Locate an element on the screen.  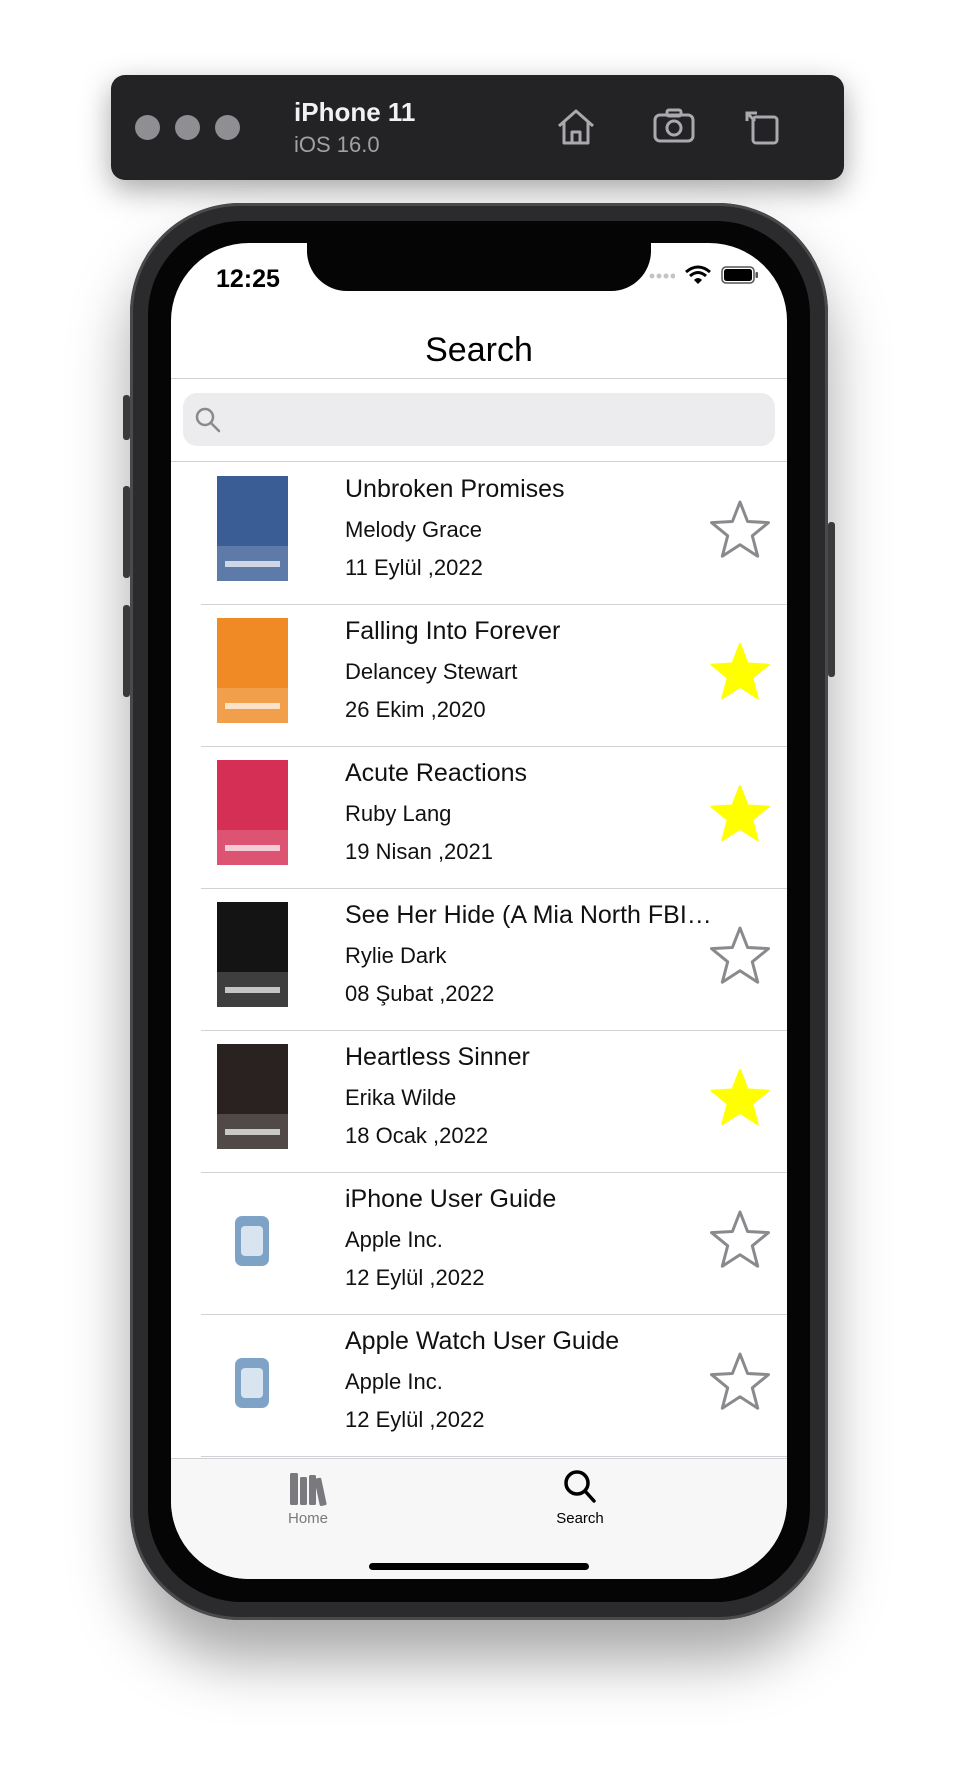
close-window-dot is located at coordinates (147, 127).